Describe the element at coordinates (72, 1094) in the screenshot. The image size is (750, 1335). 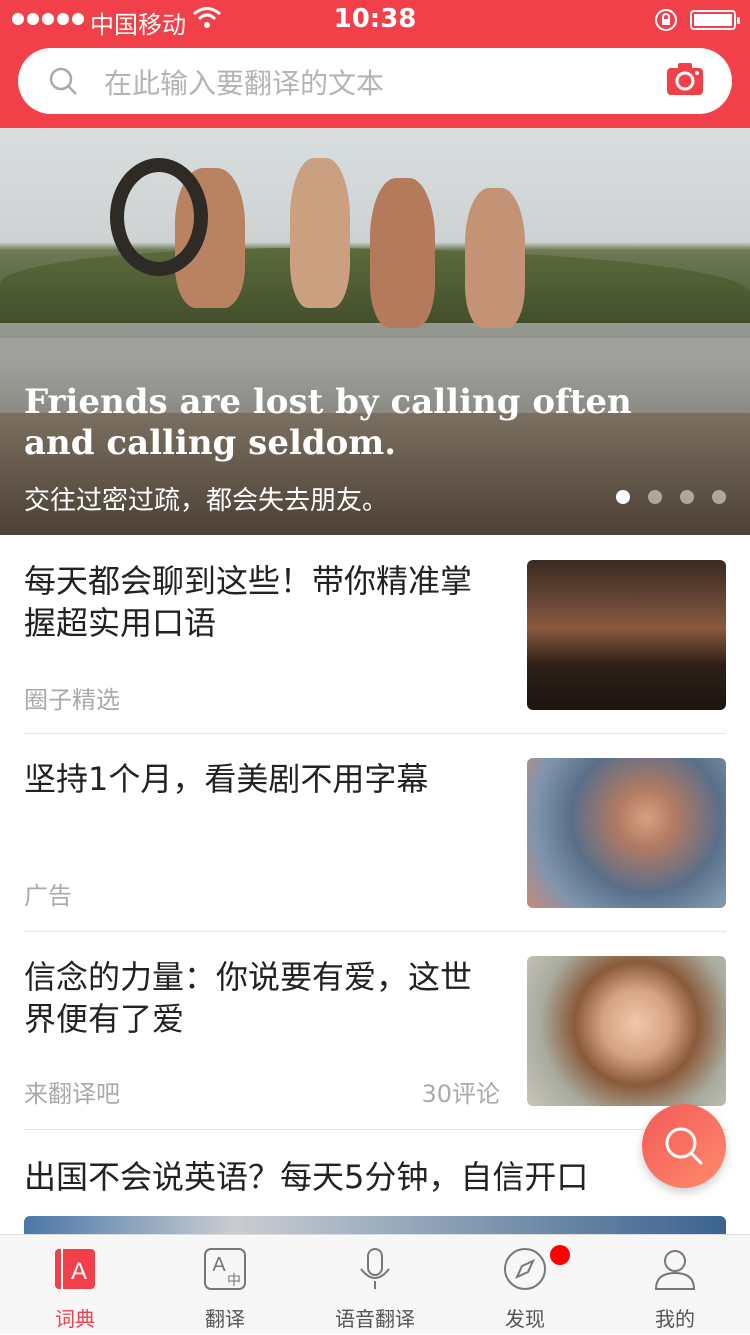
I see `article-source: 来翻译吧` at that location.